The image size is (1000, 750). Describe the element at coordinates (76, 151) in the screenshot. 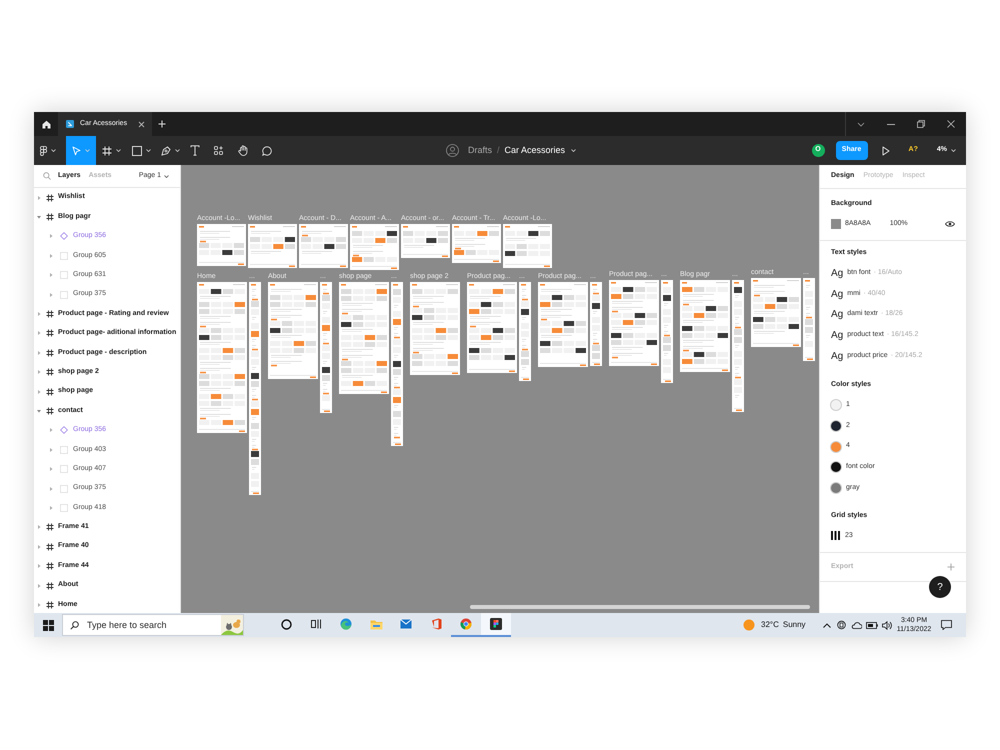

I see `cursor-icon` at that location.